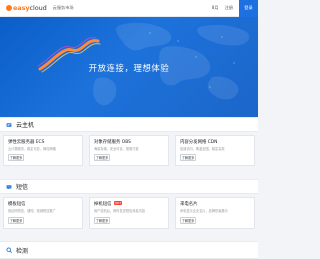 The height and width of the screenshot is (259, 320). I want to click on card-title: 对象存储服务 OBS, so click(112, 142).